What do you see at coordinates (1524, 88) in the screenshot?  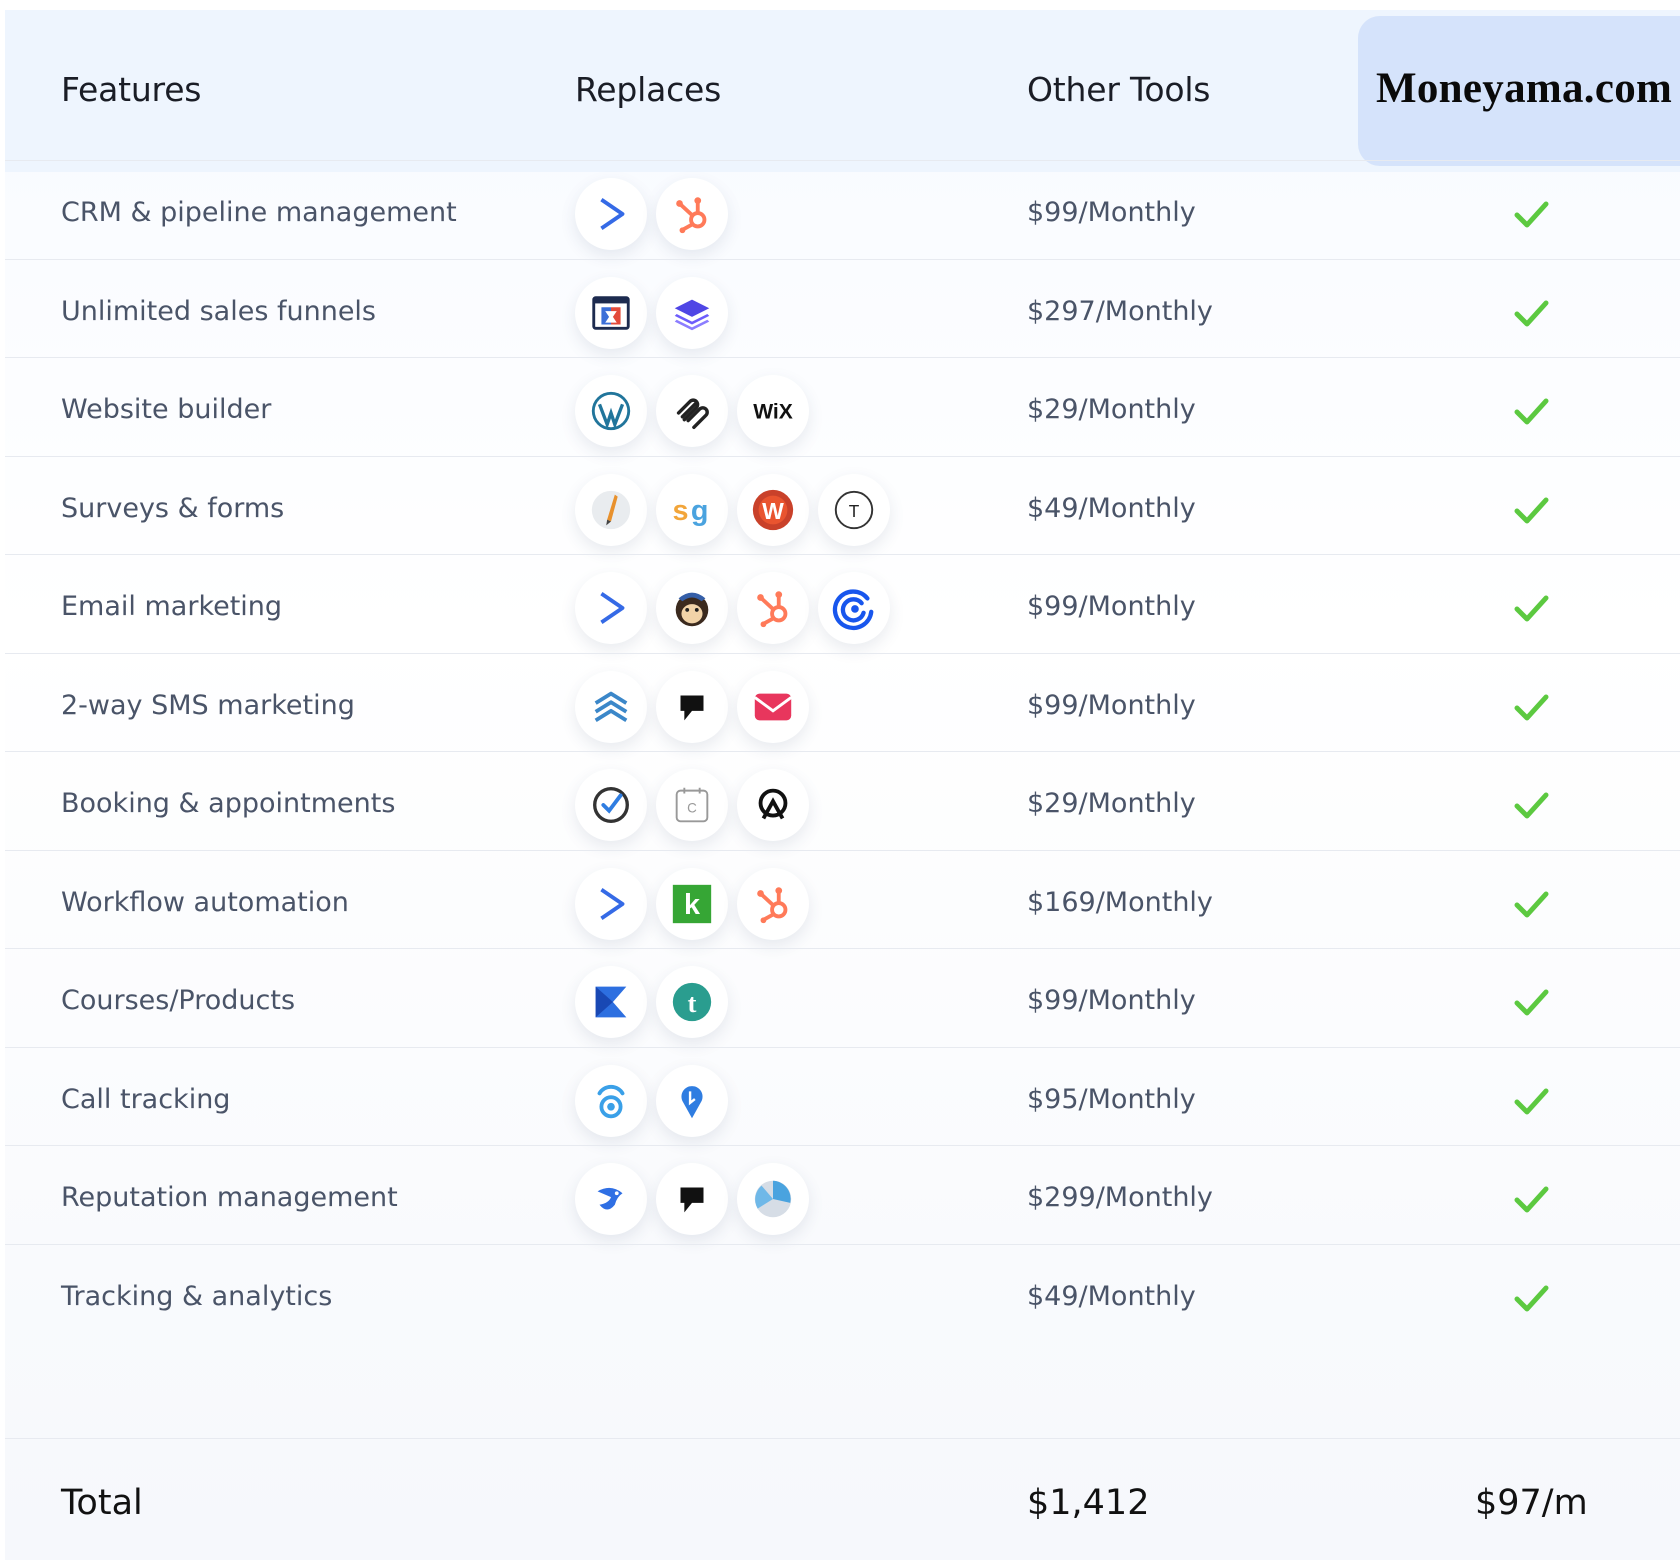 I see `brand-name: Moneyama.com` at bounding box center [1524, 88].